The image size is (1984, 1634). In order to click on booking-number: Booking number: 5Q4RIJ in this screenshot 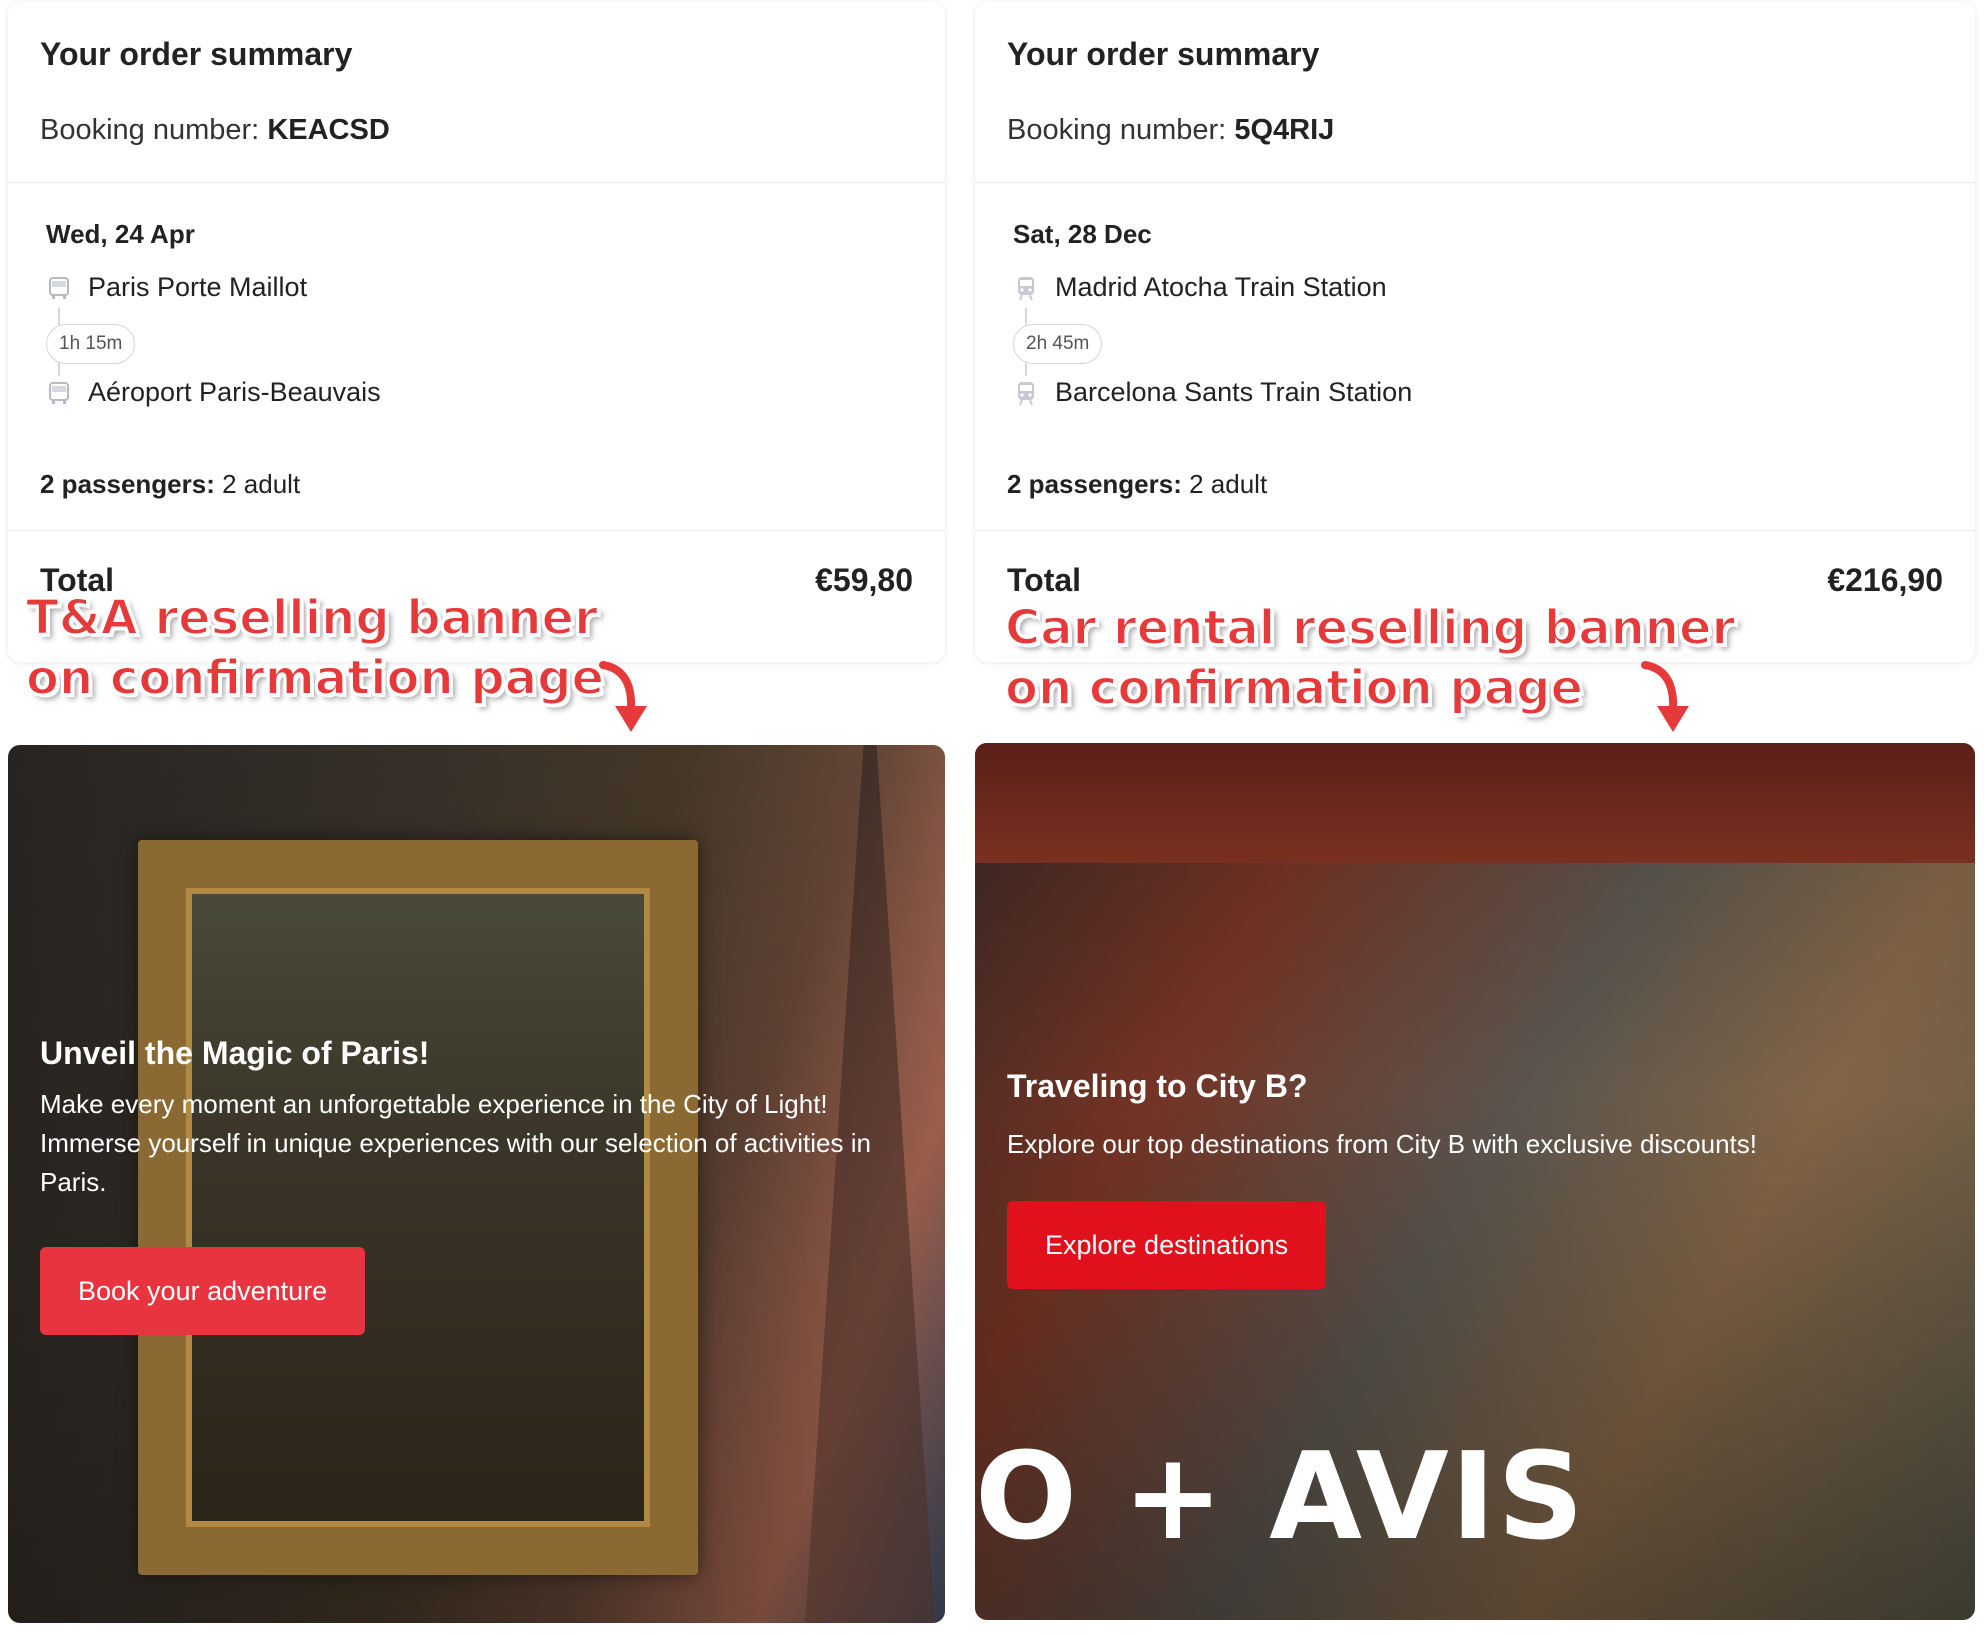, I will do `click(1170, 130)`.